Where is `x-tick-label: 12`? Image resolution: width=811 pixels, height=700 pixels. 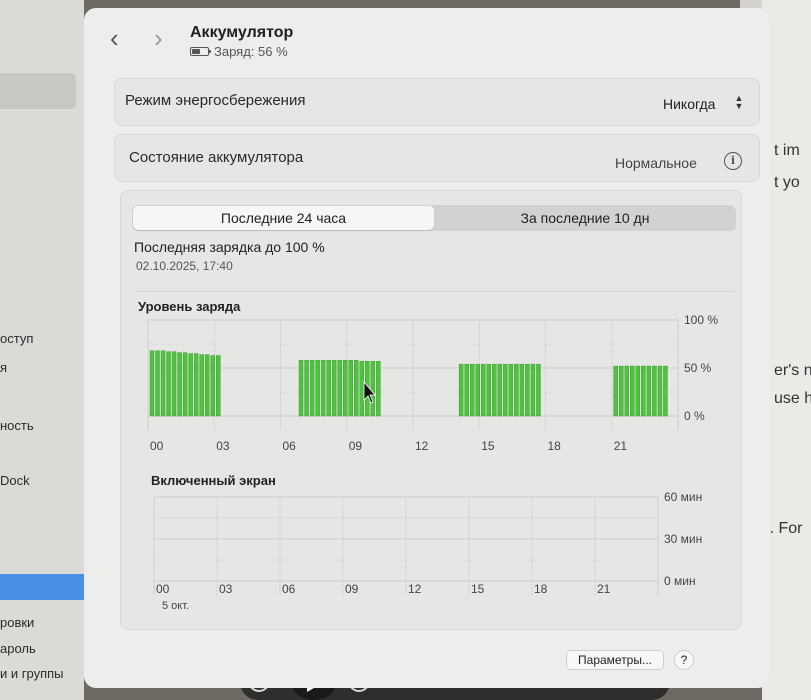
x-tick-label: 12 is located at coordinates (415, 589).